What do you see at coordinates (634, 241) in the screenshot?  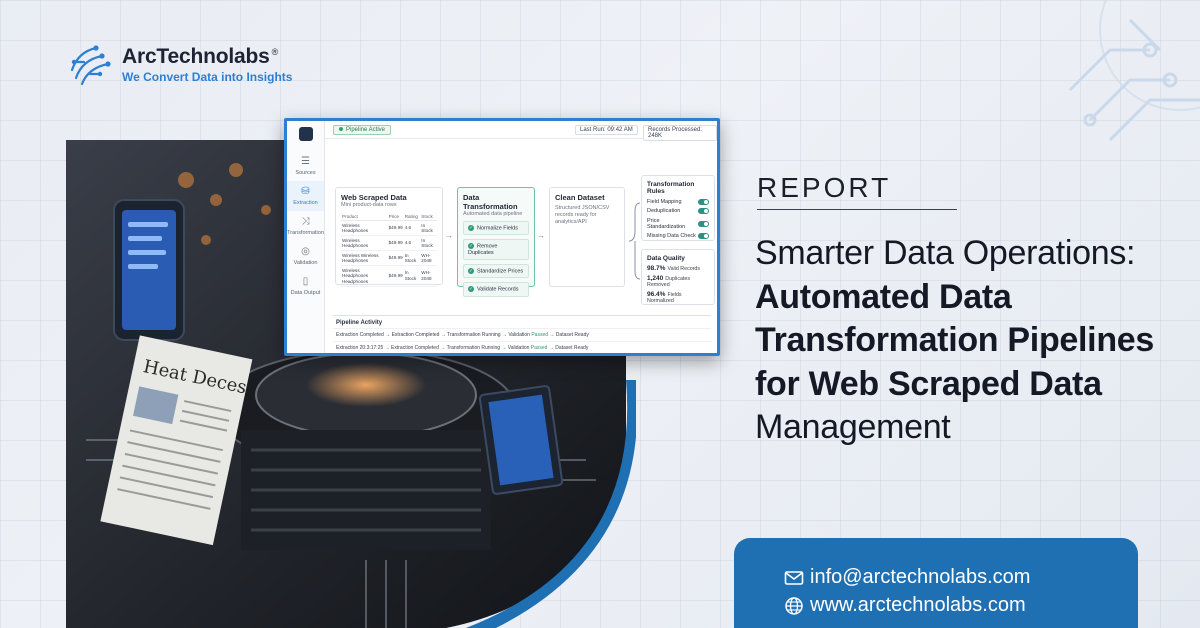 I see `branch-connector` at bounding box center [634, 241].